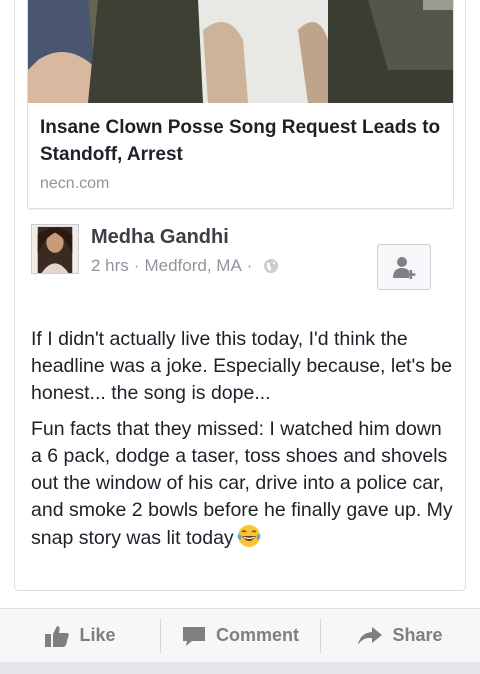  What do you see at coordinates (75, 183) in the screenshot?
I see `link-domain: necn.com` at bounding box center [75, 183].